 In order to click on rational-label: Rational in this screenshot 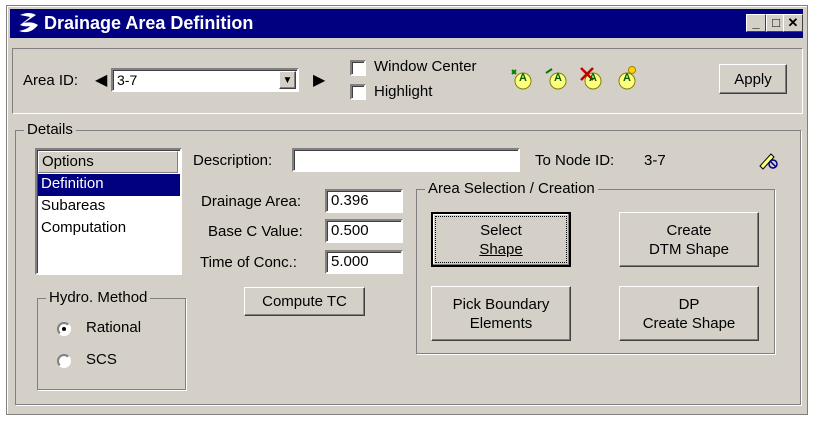, I will do `click(114, 327)`.